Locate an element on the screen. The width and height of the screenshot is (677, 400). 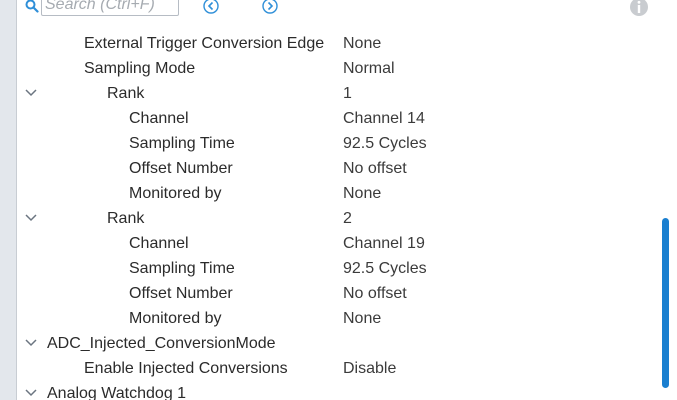
parameter-value: Normal is located at coordinates (369, 68).